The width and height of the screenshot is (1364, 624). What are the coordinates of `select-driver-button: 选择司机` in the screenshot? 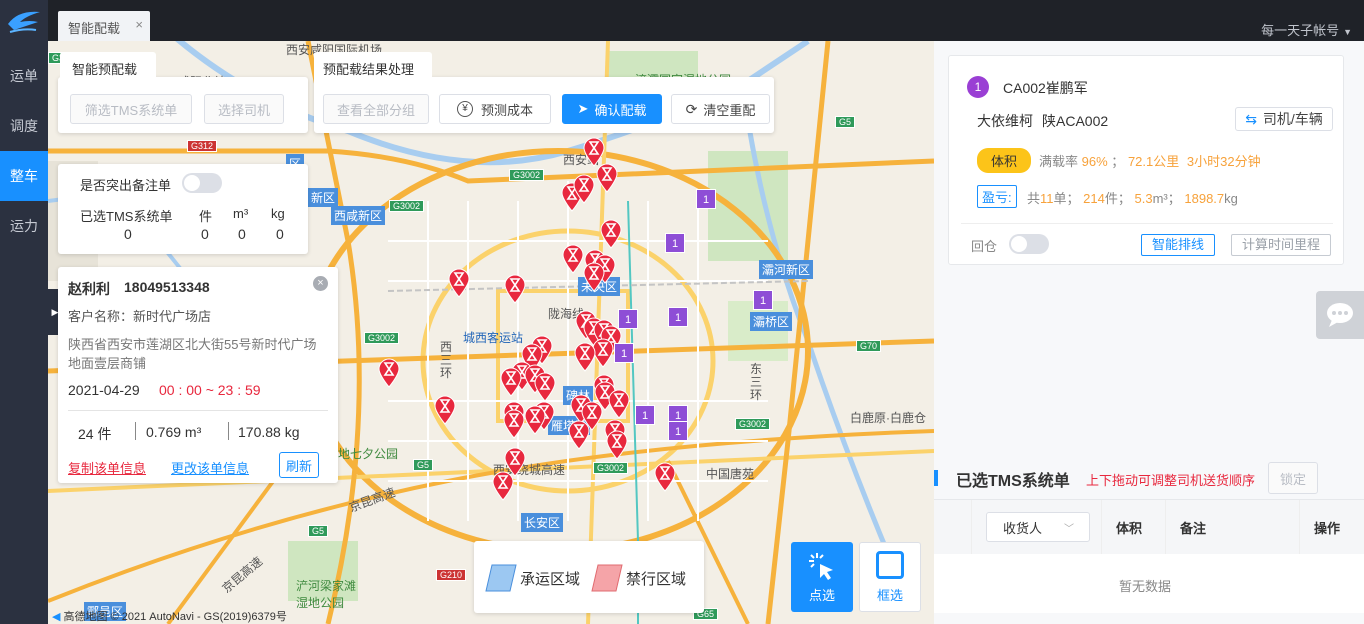 It's located at (244, 109).